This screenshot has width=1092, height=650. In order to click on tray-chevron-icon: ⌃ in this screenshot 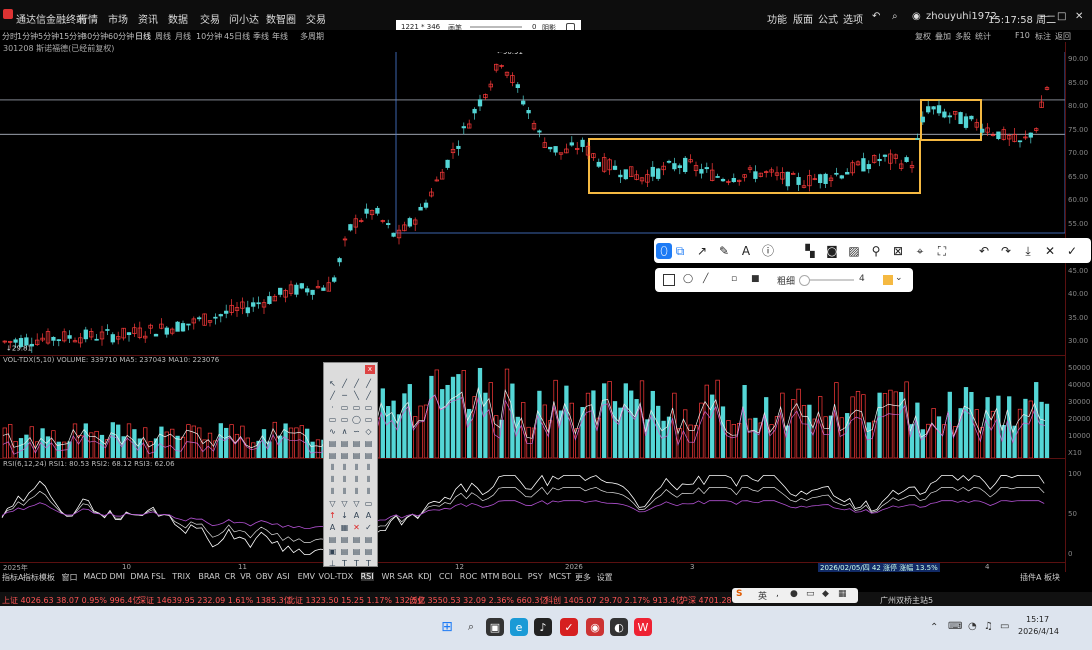, I will do `click(934, 627)`.